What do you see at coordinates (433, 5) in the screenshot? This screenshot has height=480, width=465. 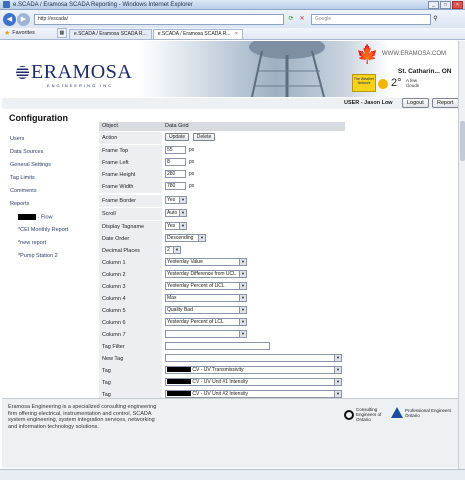 I see `minimize-icon: _` at bounding box center [433, 5].